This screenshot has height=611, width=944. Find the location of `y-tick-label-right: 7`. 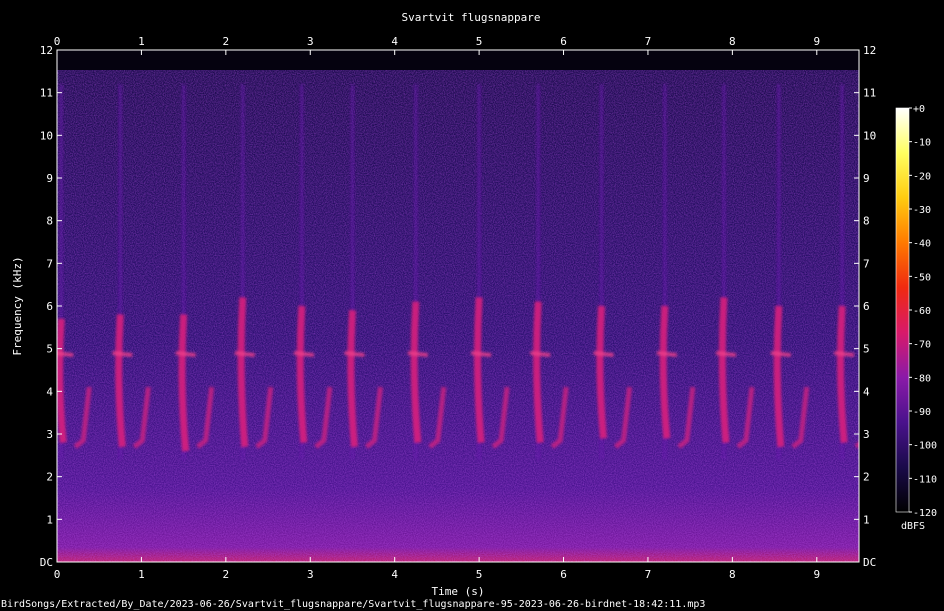

y-tick-label-right: 7 is located at coordinates (866, 263).